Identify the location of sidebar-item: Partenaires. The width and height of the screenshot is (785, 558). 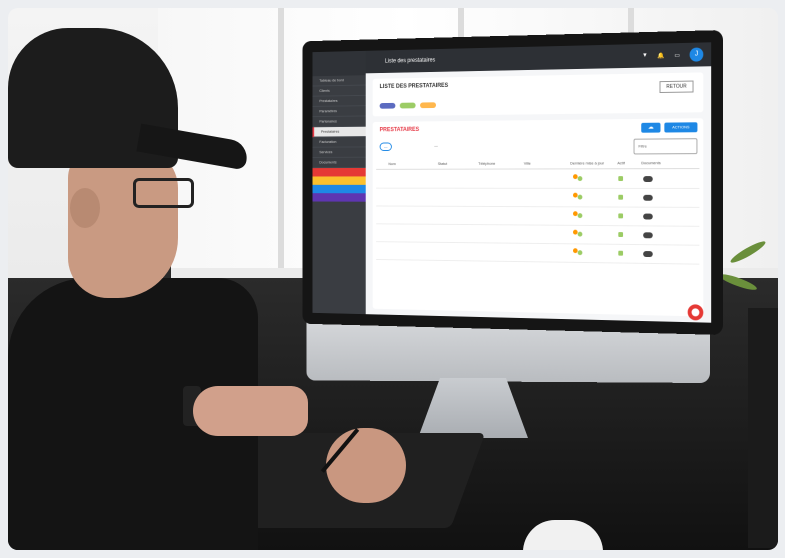
(338, 121).